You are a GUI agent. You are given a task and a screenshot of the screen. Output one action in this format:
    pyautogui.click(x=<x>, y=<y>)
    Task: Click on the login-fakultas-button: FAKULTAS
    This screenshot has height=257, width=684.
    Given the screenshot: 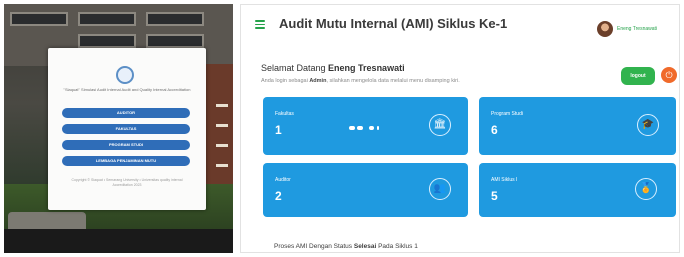 What is the action you would take?
    pyautogui.click(x=126, y=129)
    